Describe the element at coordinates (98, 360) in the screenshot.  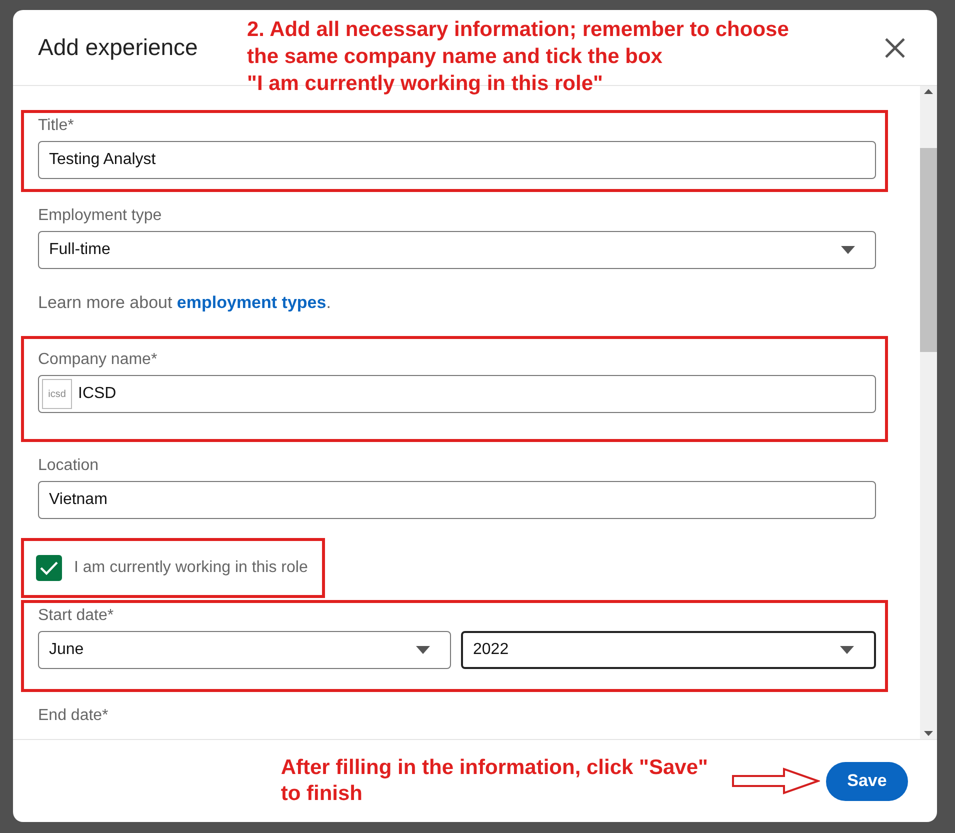
I see `field-label: Company name*` at that location.